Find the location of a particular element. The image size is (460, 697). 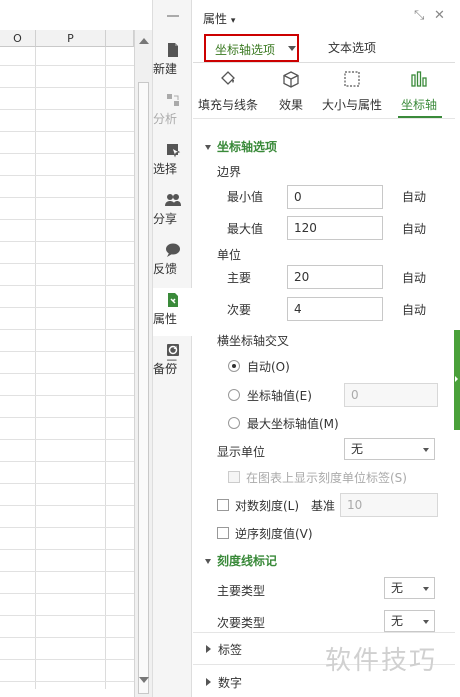

close-icon: ✕ is located at coordinates (439, 15).